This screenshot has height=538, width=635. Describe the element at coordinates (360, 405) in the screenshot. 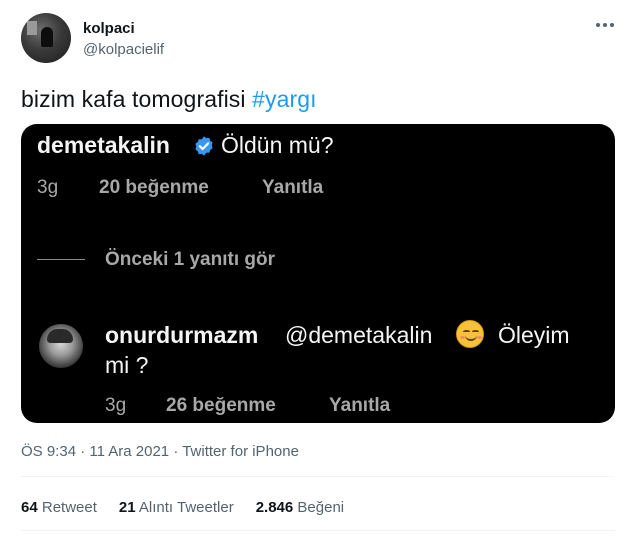

I see `comment2-reply: Yanıtla` at that location.